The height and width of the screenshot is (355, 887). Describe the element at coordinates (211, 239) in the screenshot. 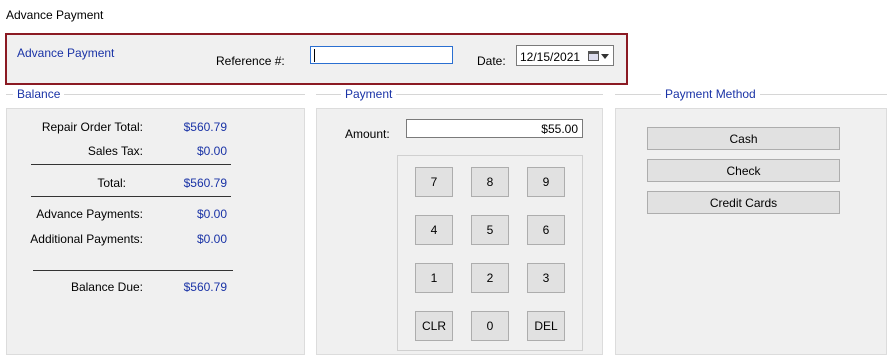

I see `additional-payments-value: $0.00` at that location.